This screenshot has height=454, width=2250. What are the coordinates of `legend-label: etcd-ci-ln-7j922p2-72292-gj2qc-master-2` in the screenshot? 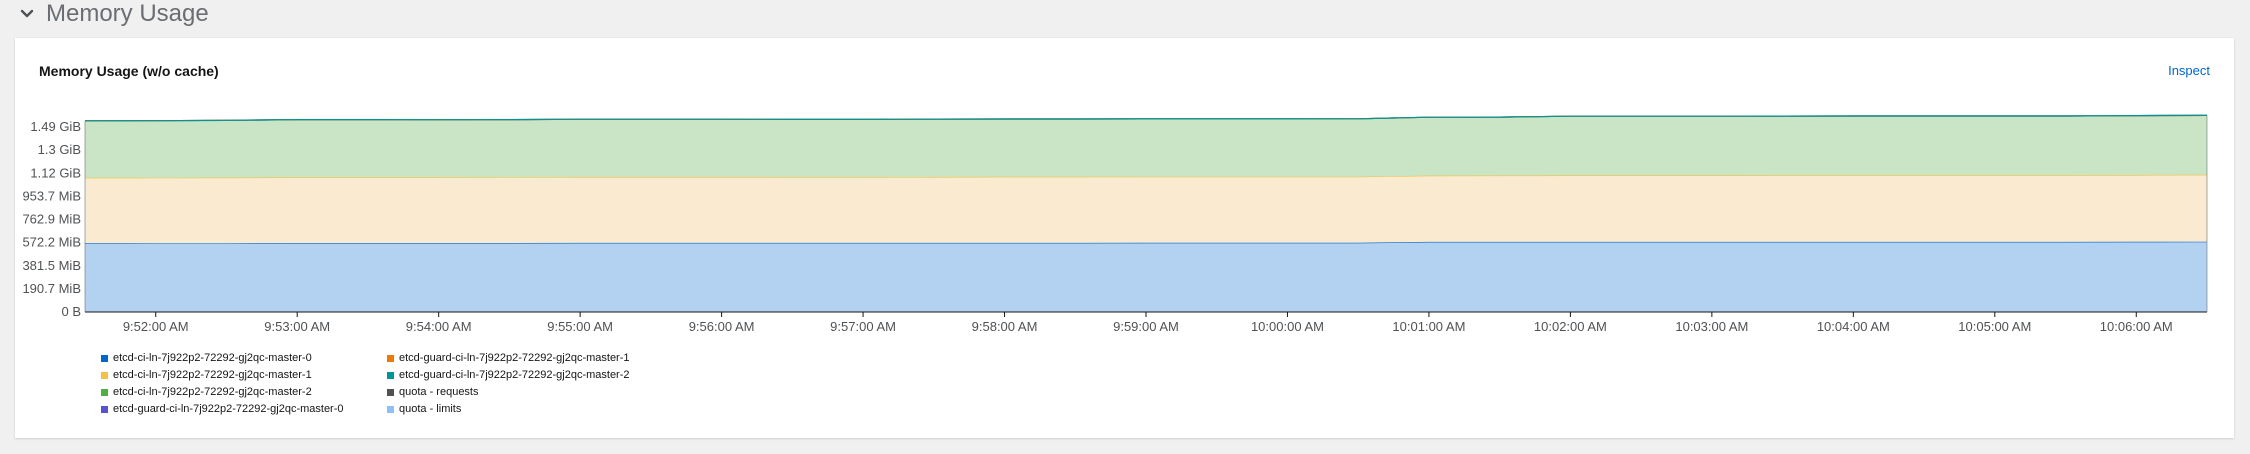 It's located at (212, 392).